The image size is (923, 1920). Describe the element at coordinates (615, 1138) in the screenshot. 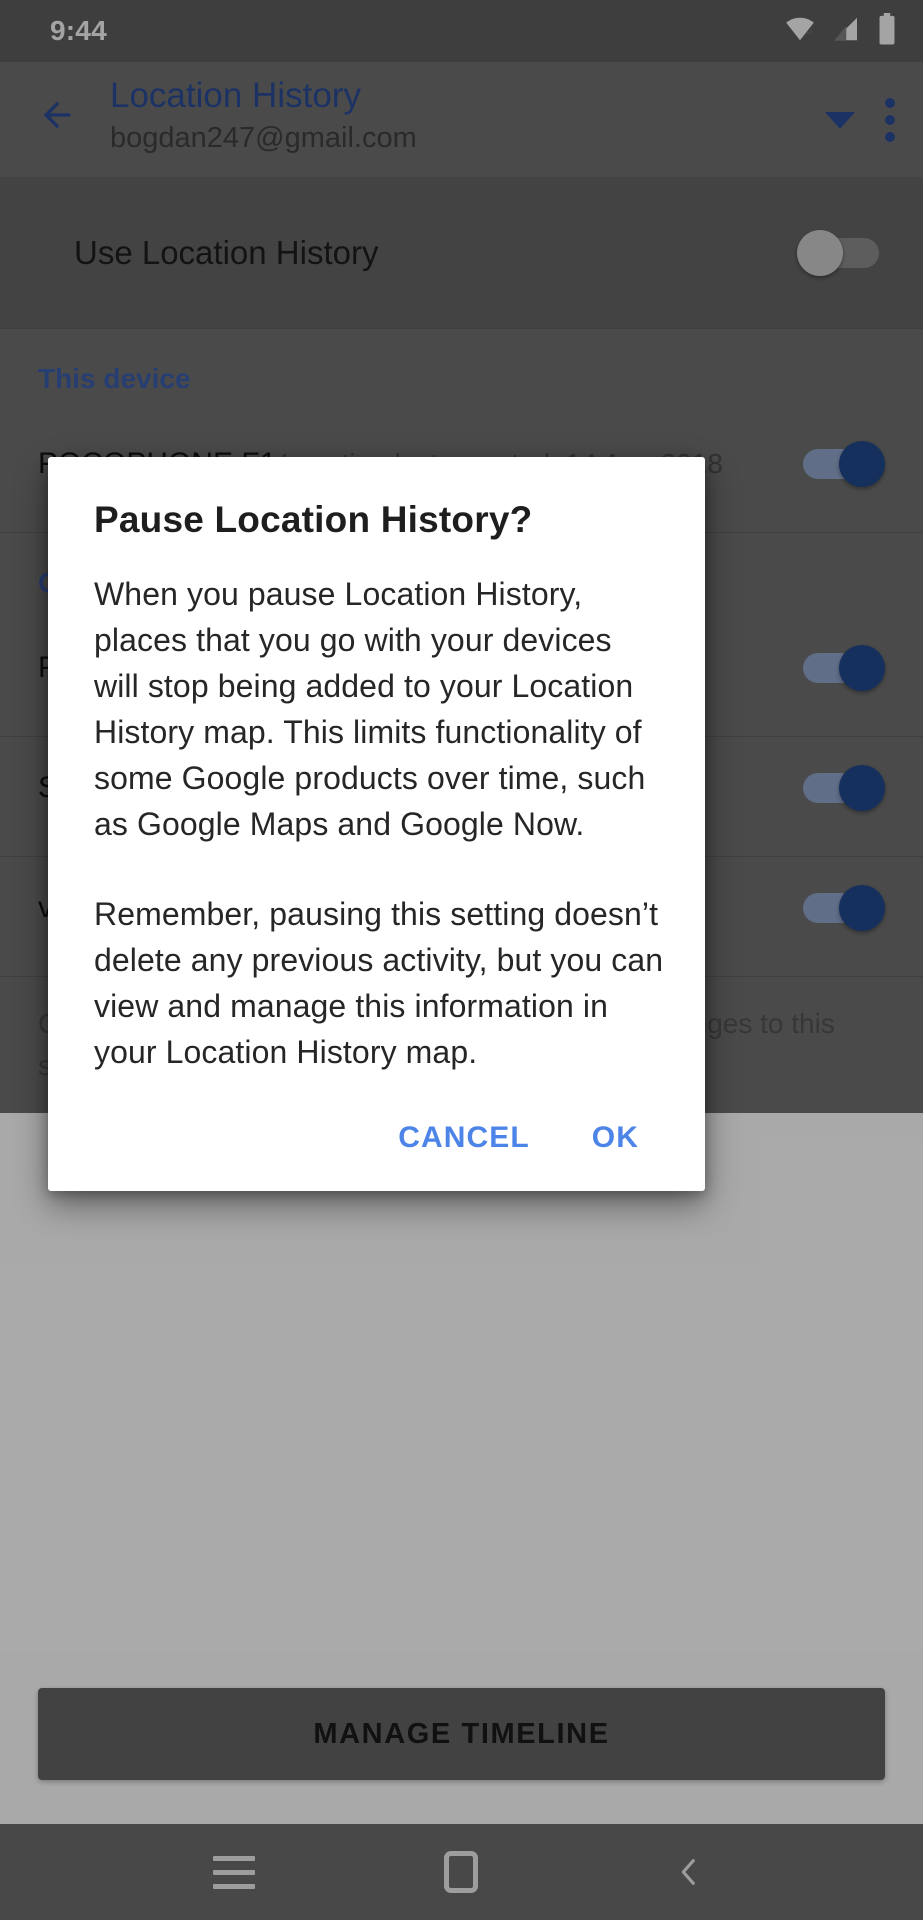

I see `ok-button: OK` at that location.